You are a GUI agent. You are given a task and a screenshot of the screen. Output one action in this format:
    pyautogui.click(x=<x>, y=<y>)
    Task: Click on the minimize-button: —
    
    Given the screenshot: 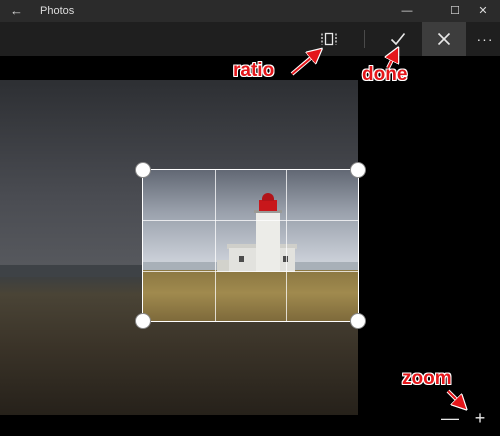 What is the action you would take?
    pyautogui.click(x=407, y=11)
    